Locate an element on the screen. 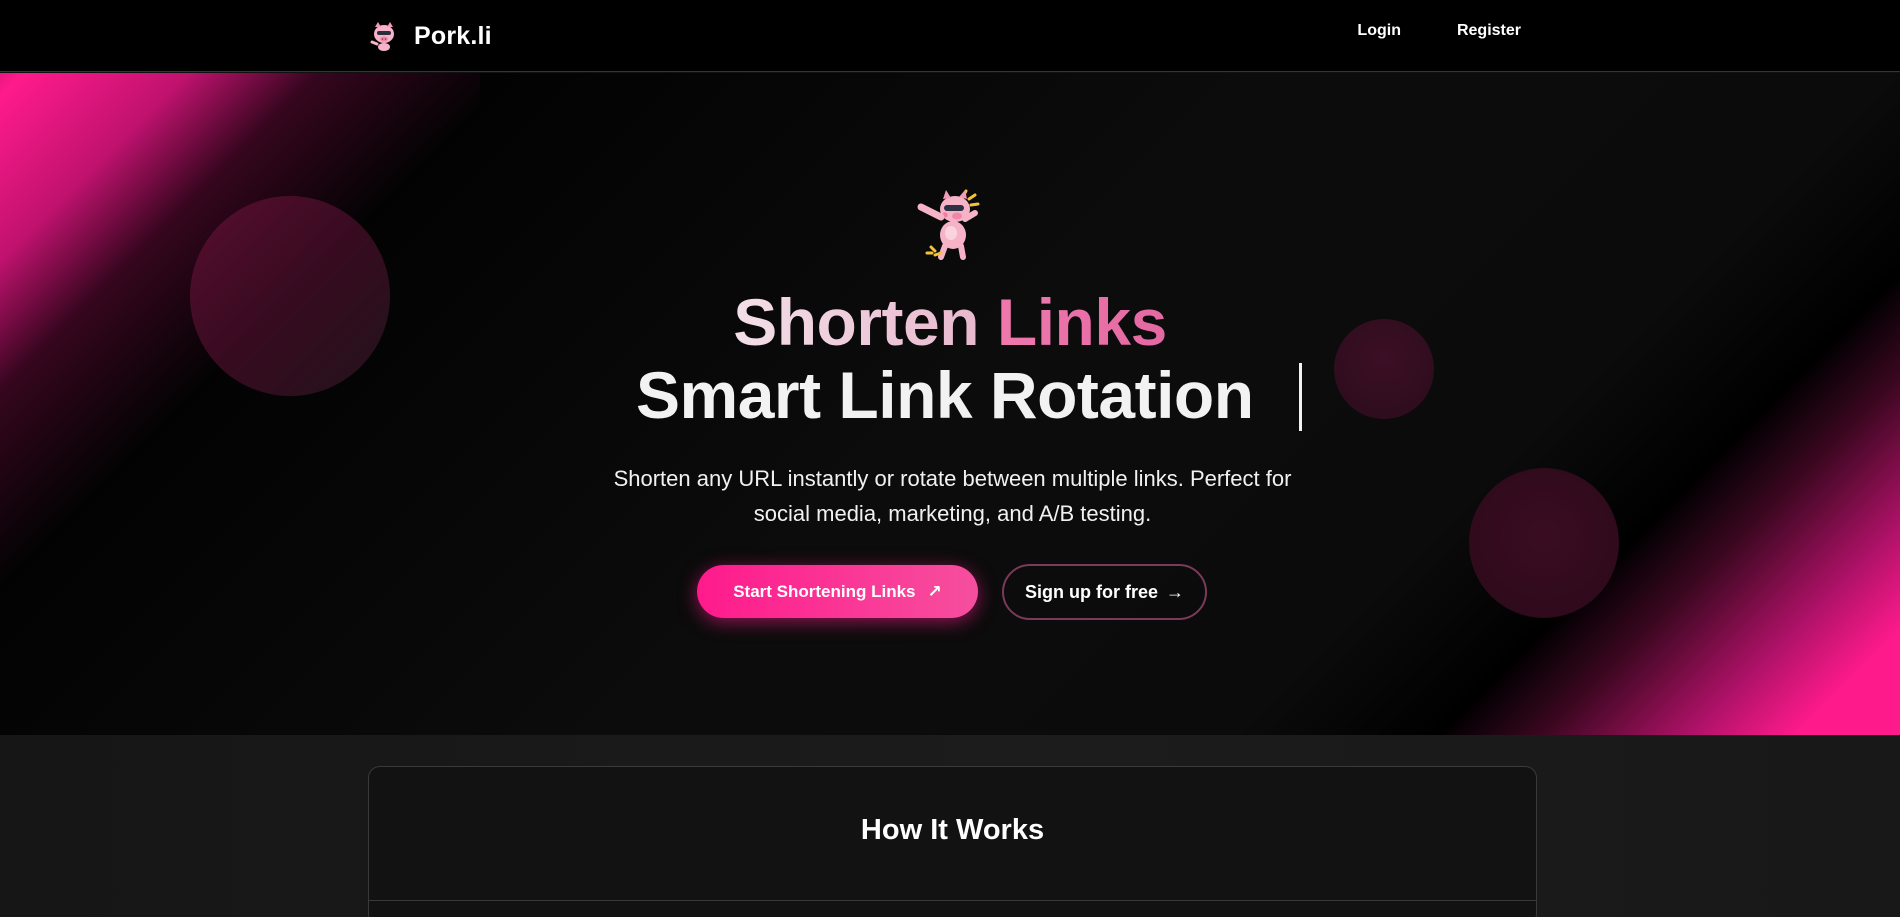  hero-title-line-2: Smart Link Rotation is located at coordinates (945, 395).